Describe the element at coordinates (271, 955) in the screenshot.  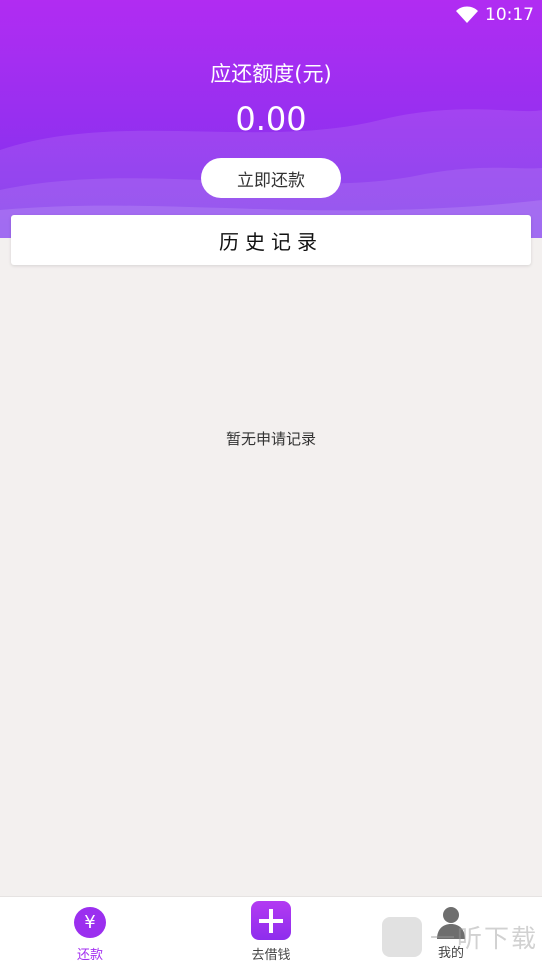
I see `nav-label-borrow: 去借钱` at that location.